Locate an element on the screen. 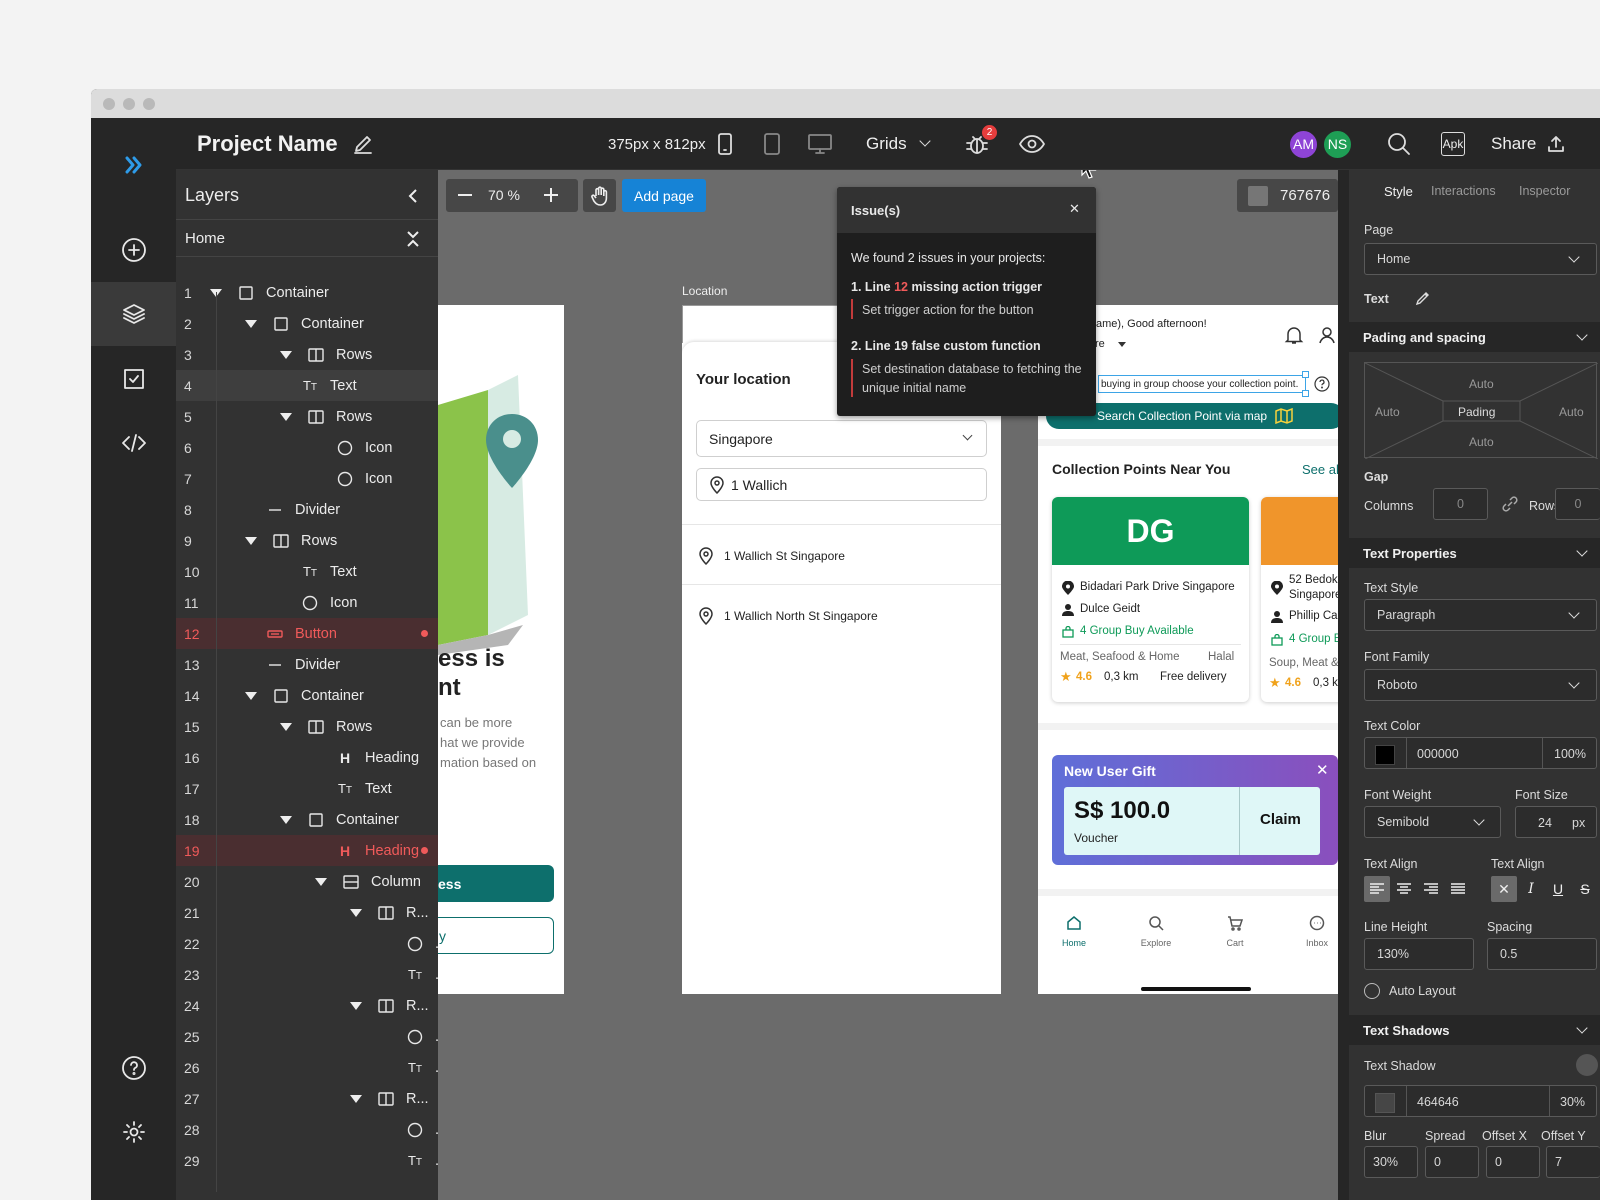  text-style-select: Paragraph is located at coordinates (1480, 615).